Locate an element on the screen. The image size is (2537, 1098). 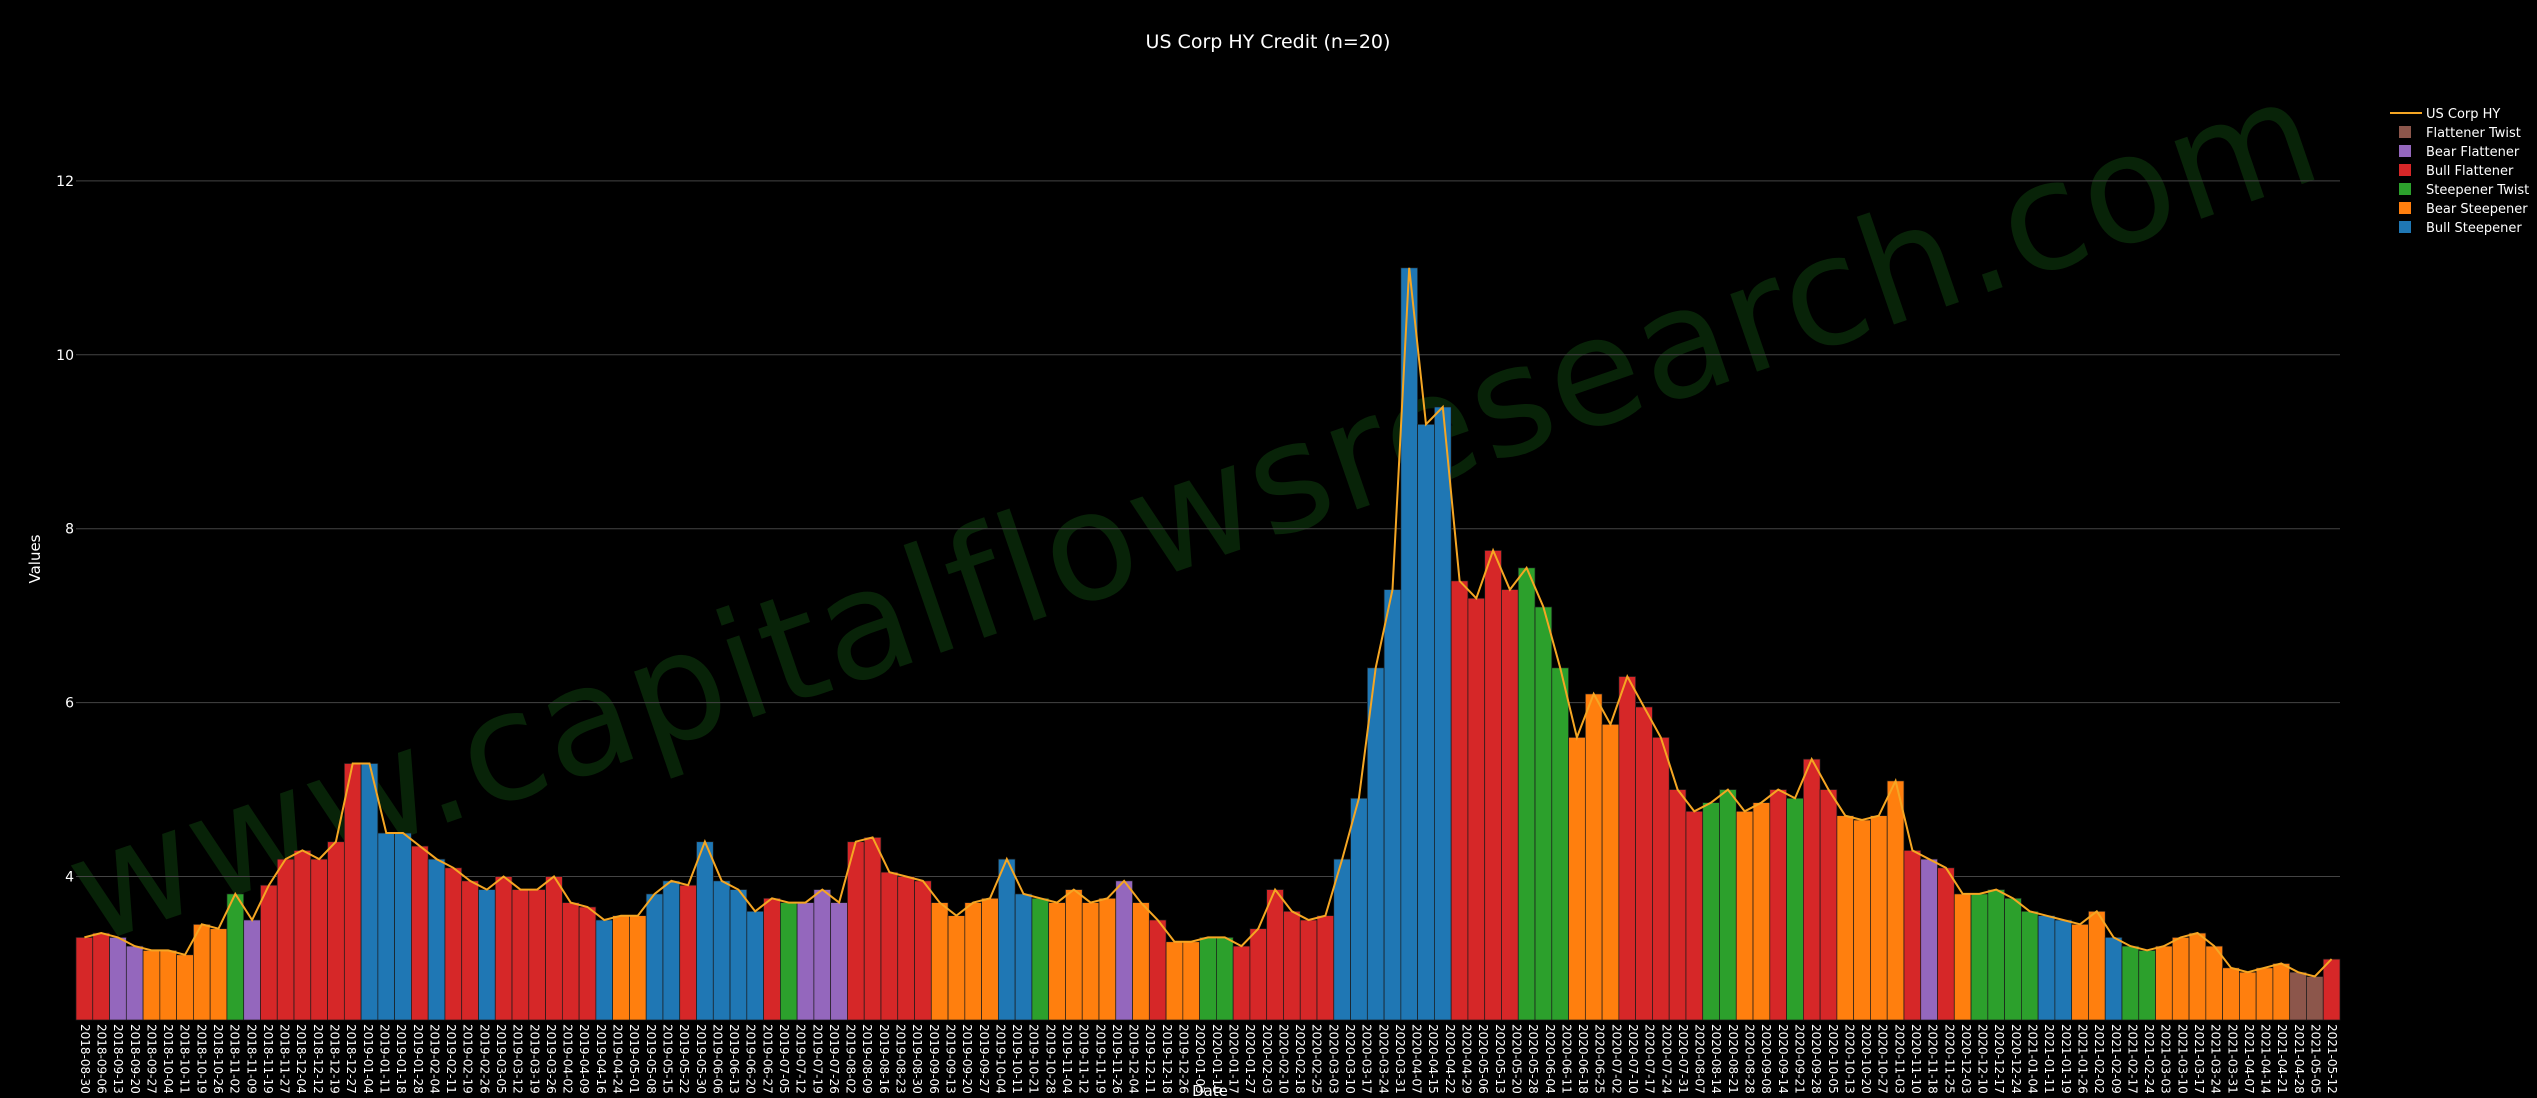
x-tick-label: 2019-04-09 is located at coordinates (584, 1059).